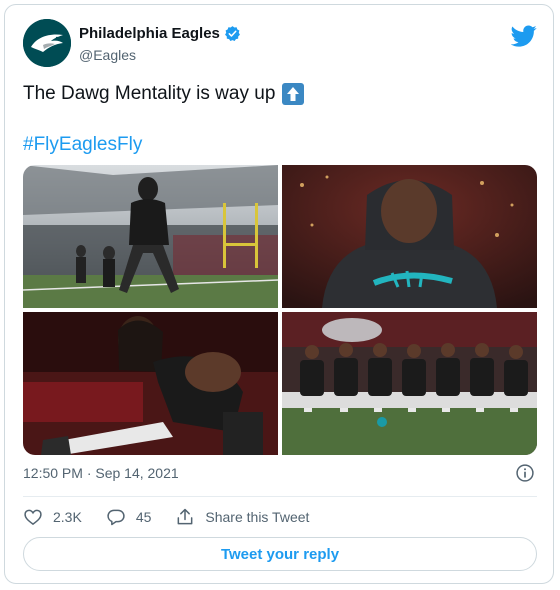 The height and width of the screenshot is (590, 560). What do you see at coordinates (280, 554) in the screenshot?
I see `tweet-your-reply-button: Tweet your reply` at bounding box center [280, 554].